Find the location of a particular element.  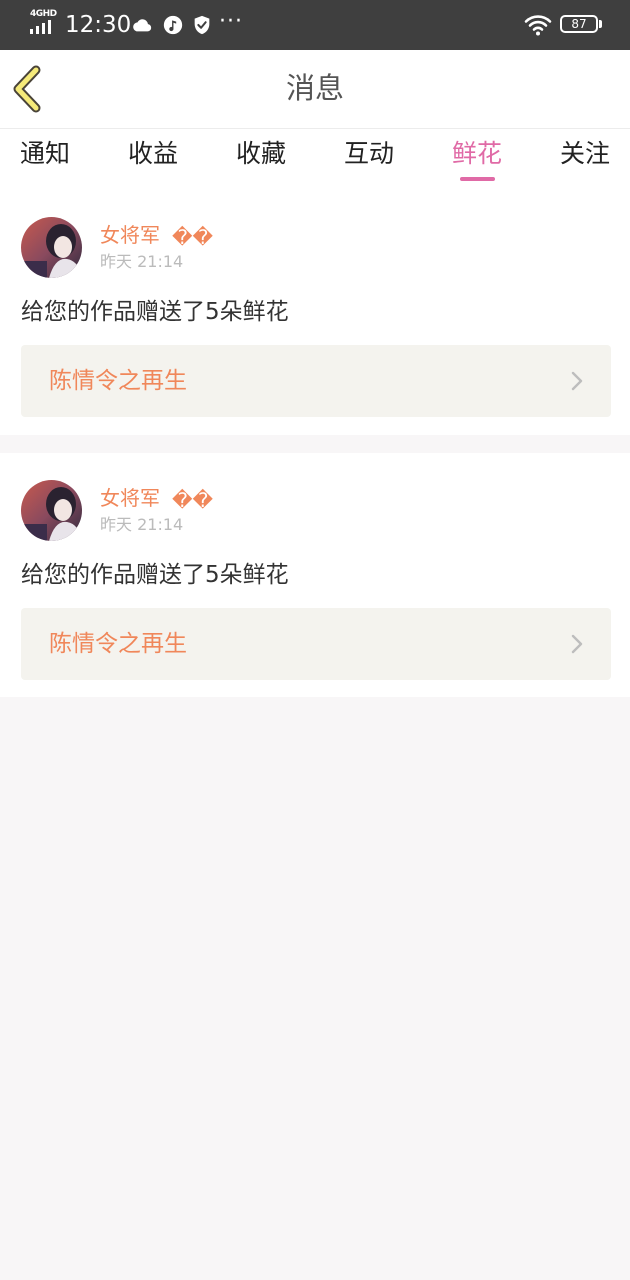

tab-interactions: 互动 is located at coordinates (369, 154).